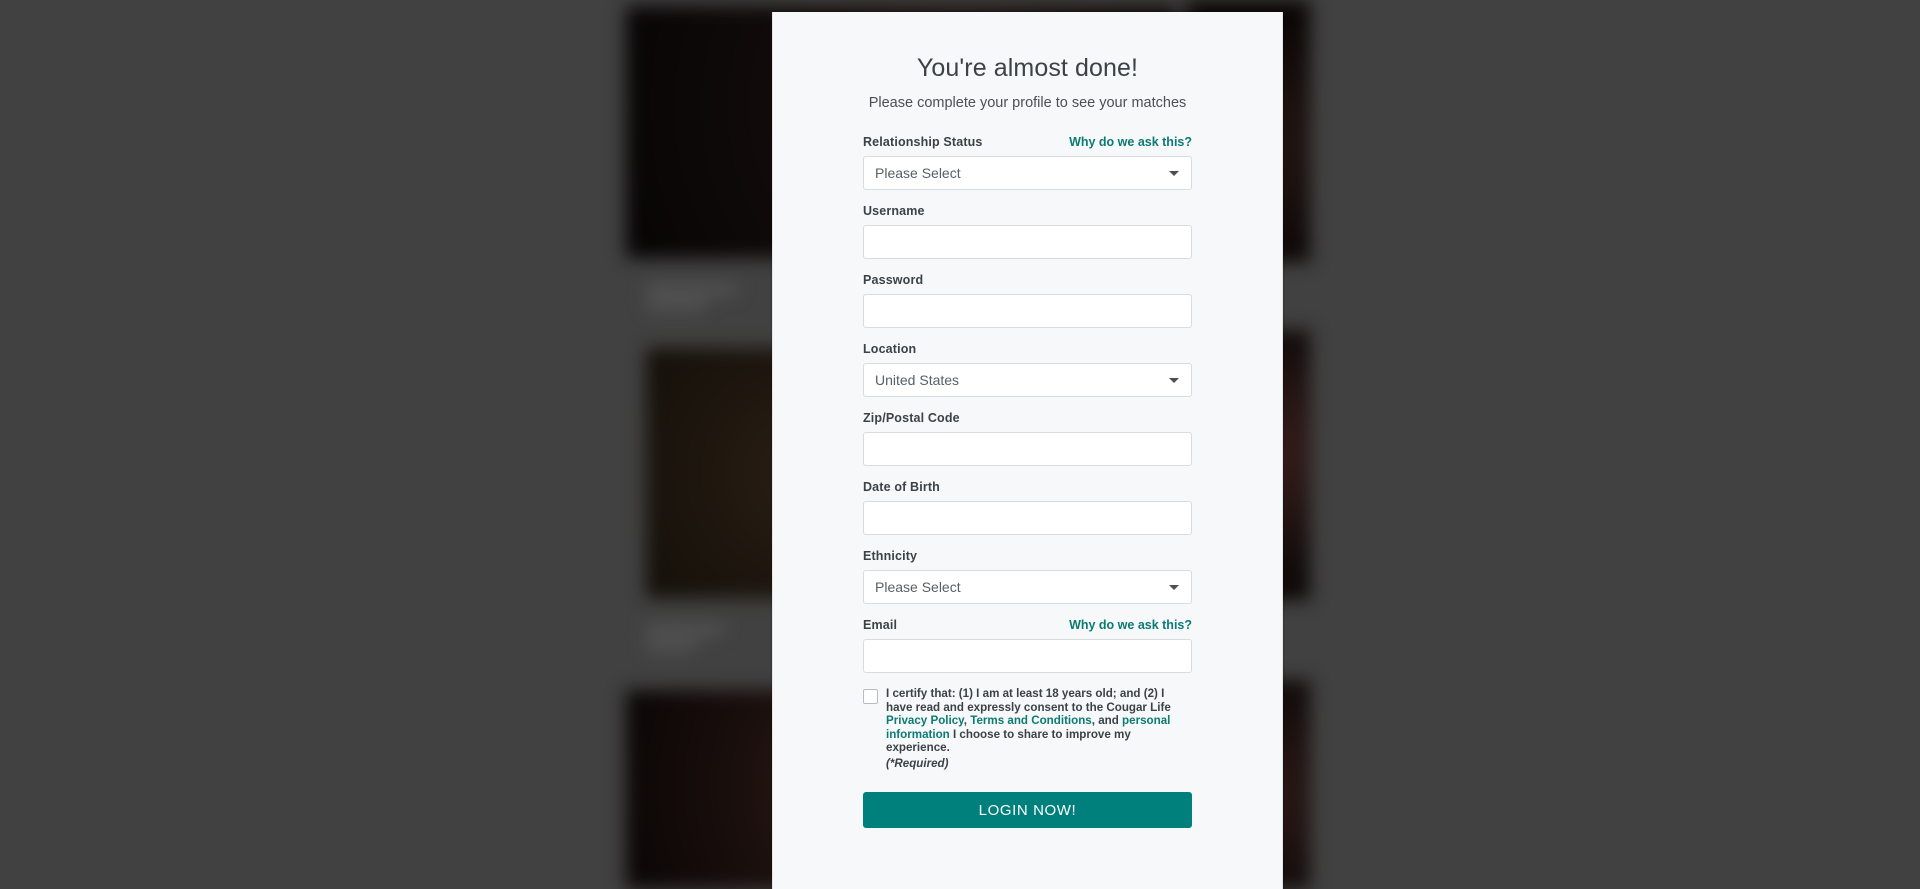  Describe the element at coordinates (890, 556) in the screenshot. I see `ethnicity-label: Ethnicity` at that location.